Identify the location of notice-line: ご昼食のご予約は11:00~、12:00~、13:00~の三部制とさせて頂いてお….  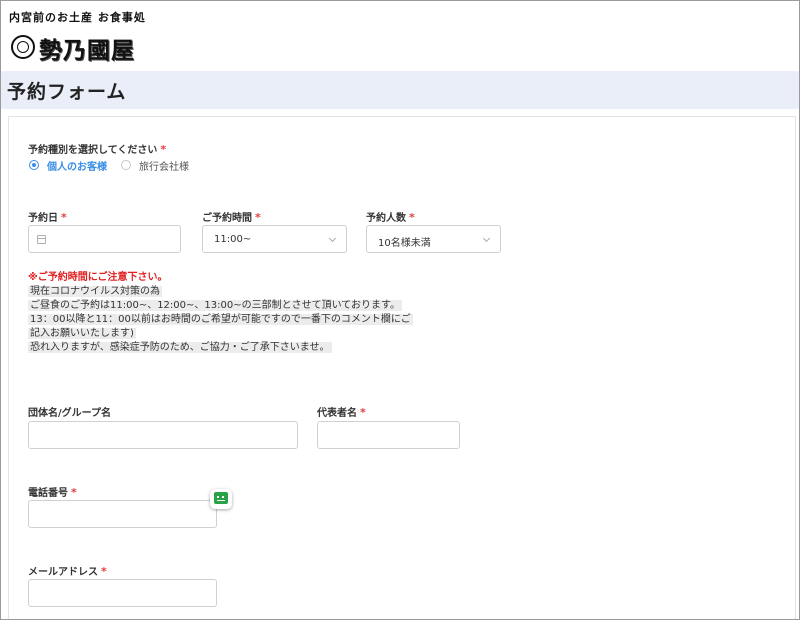
(215, 305).